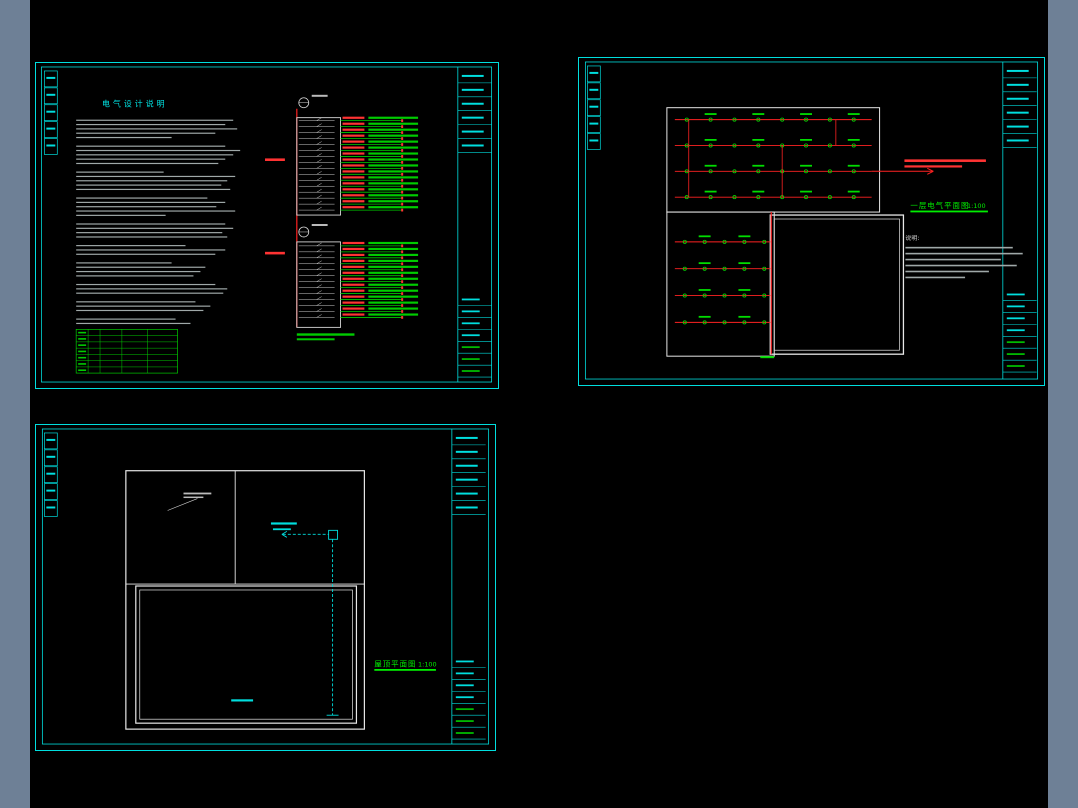  What do you see at coordinates (182, 504) in the screenshot?
I see `leader-line` at bounding box center [182, 504].